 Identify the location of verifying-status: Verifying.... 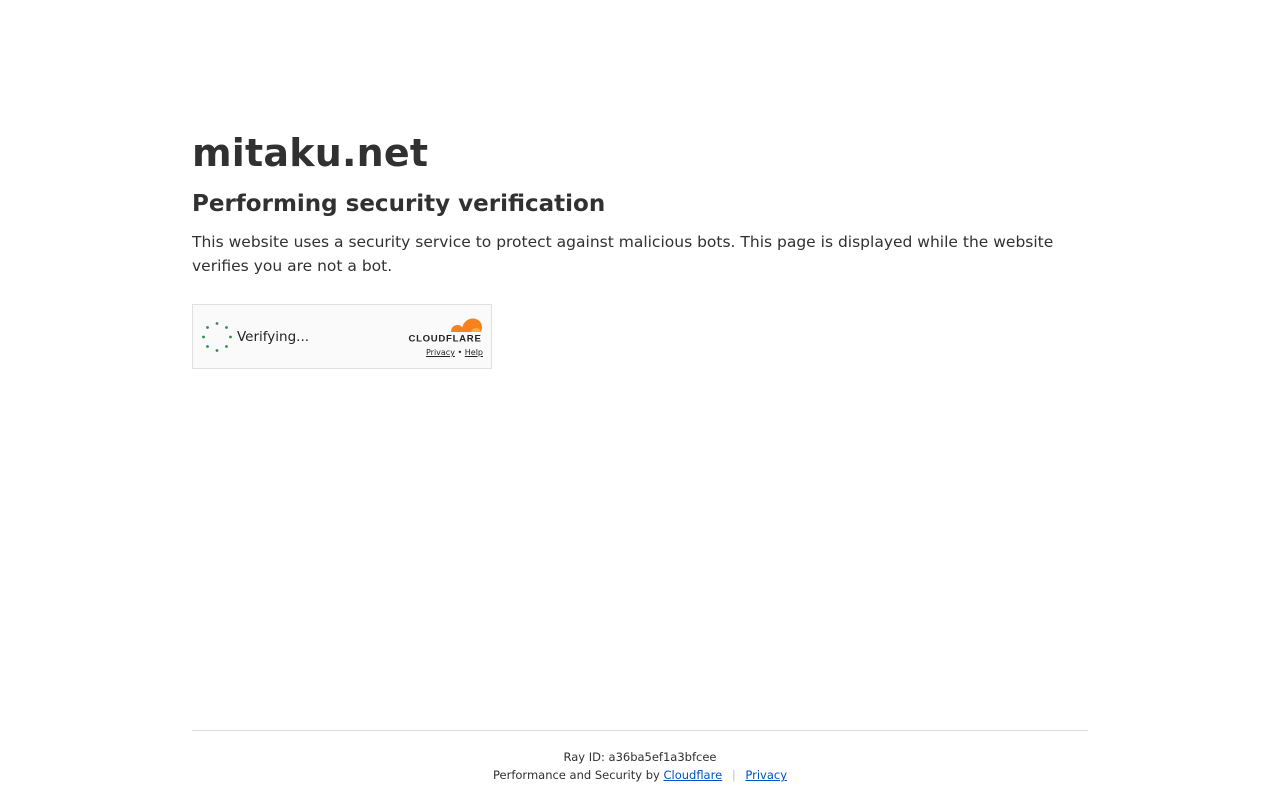
(273, 337).